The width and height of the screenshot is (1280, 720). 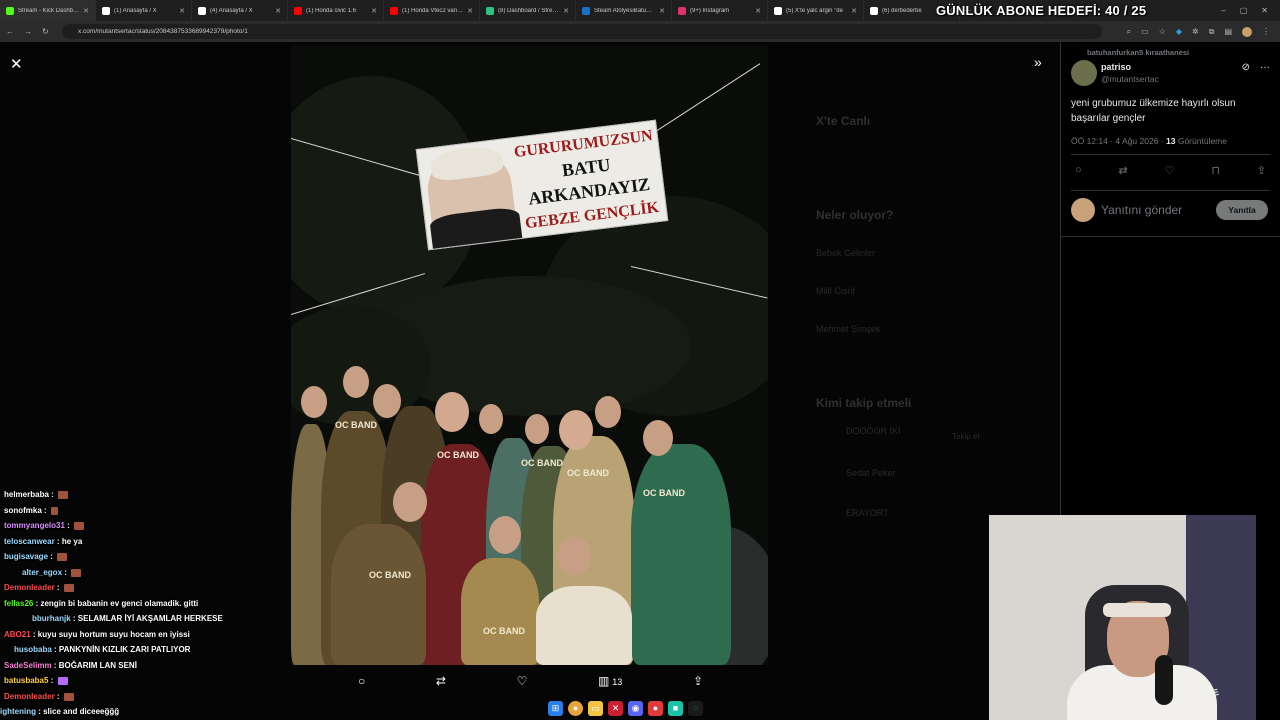 I want to click on tweet-time: ÖÖ 12:14 · 4 Ağu 2026 ·, so click(x=1117, y=141).